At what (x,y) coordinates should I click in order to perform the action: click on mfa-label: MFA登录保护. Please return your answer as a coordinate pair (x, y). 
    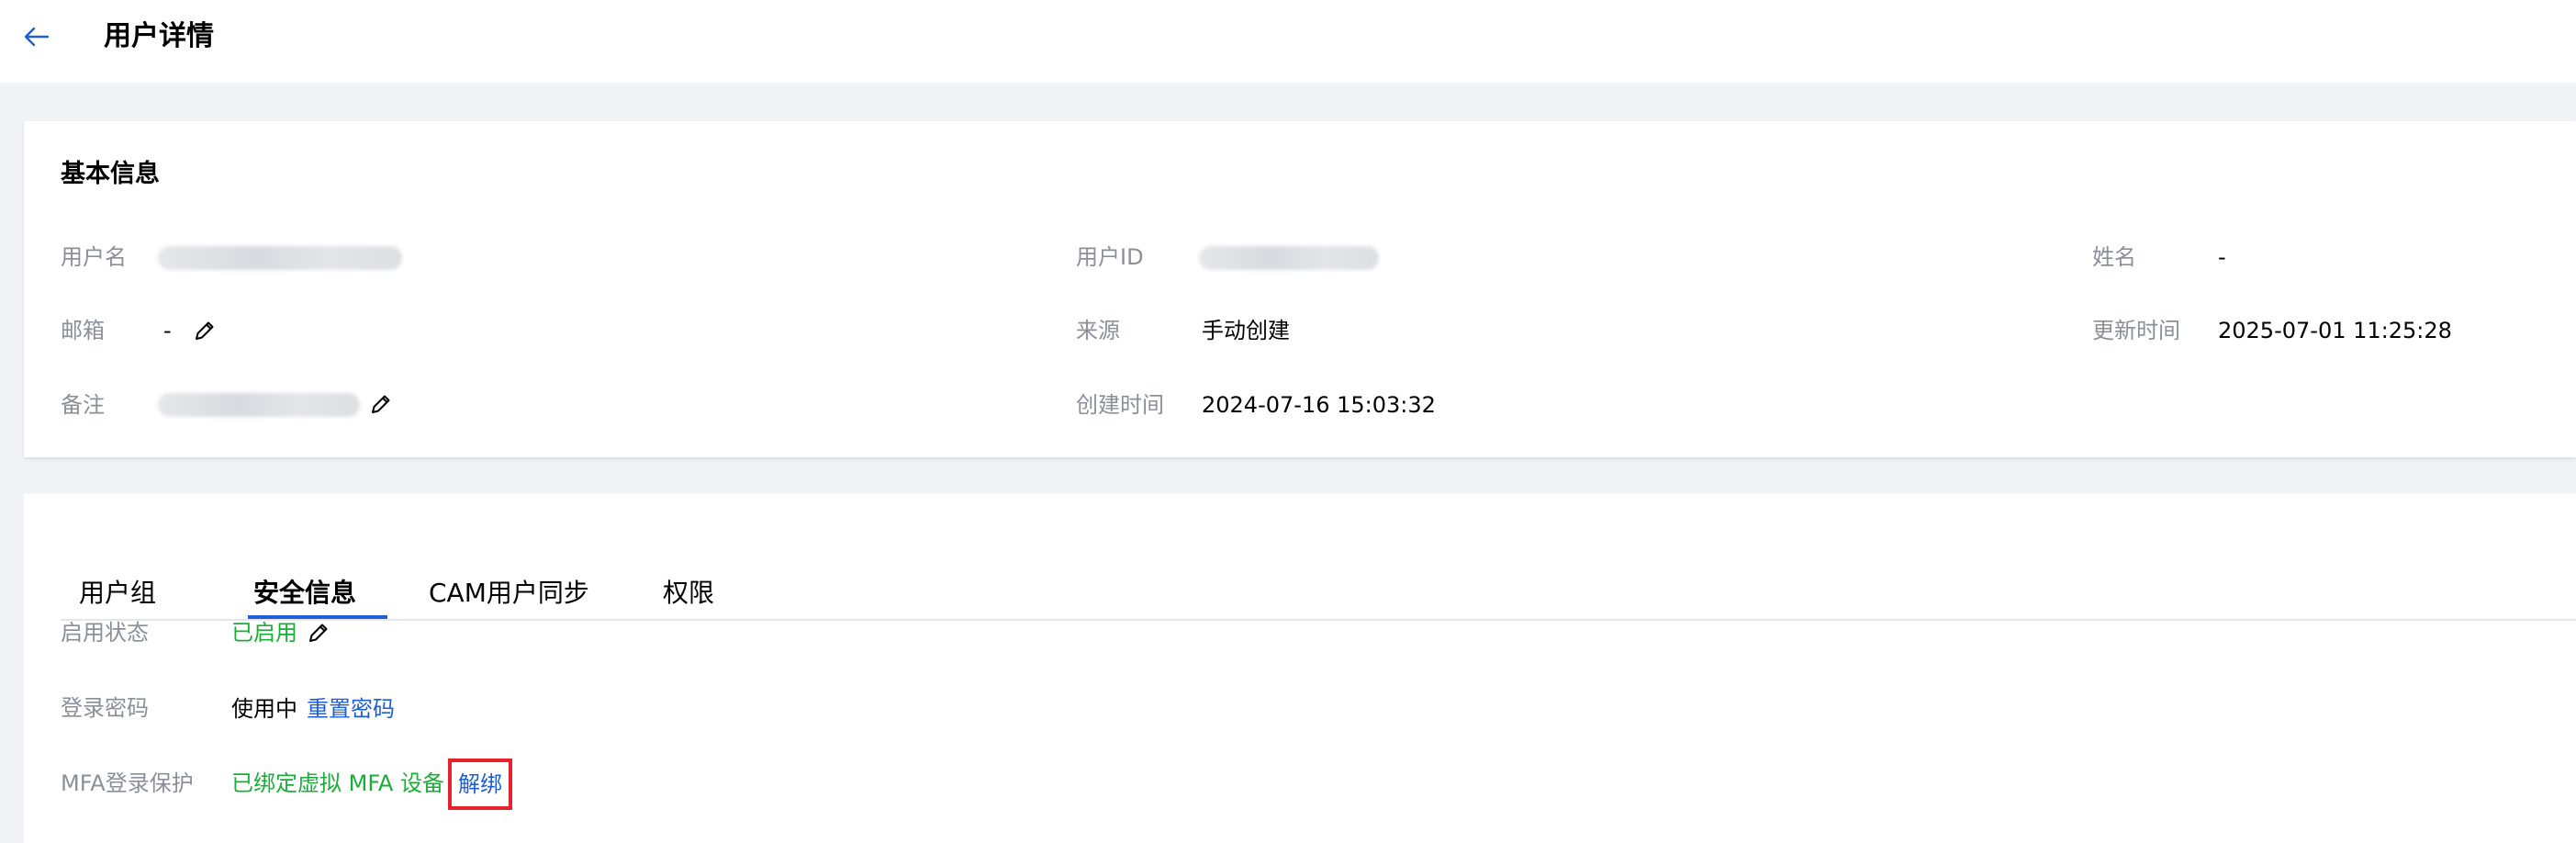
    Looking at the image, I should click on (127, 783).